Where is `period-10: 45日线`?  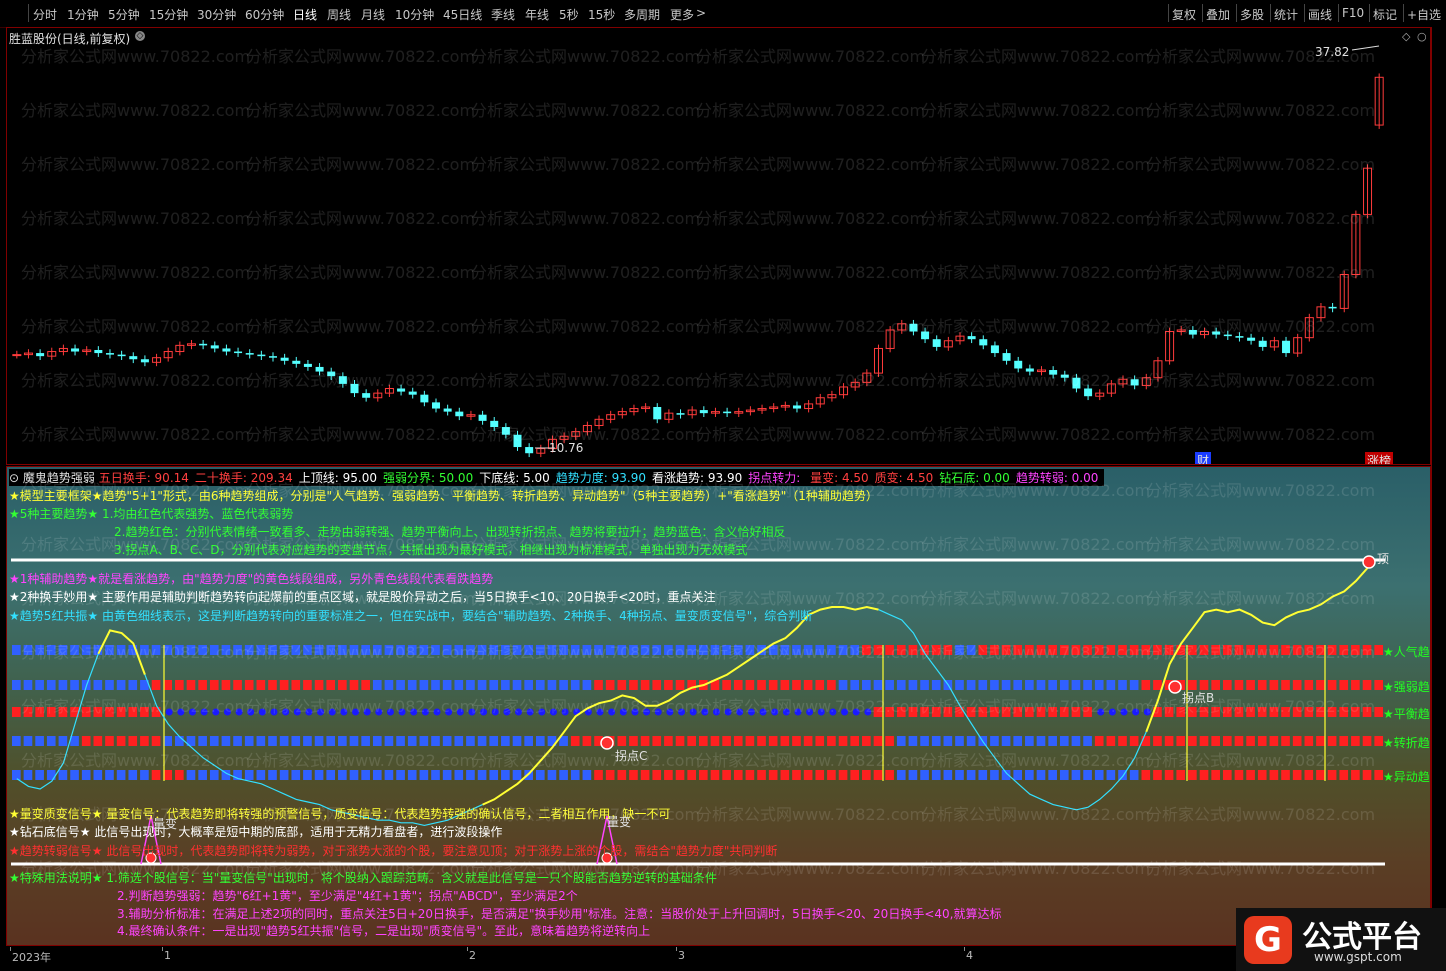 period-10: 45日线 is located at coordinates (462, 14).